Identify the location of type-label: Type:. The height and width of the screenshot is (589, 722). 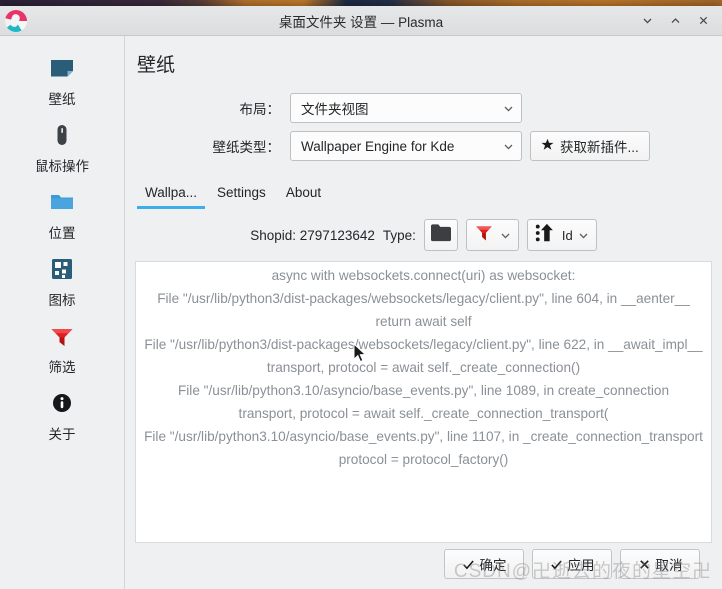
(399, 235).